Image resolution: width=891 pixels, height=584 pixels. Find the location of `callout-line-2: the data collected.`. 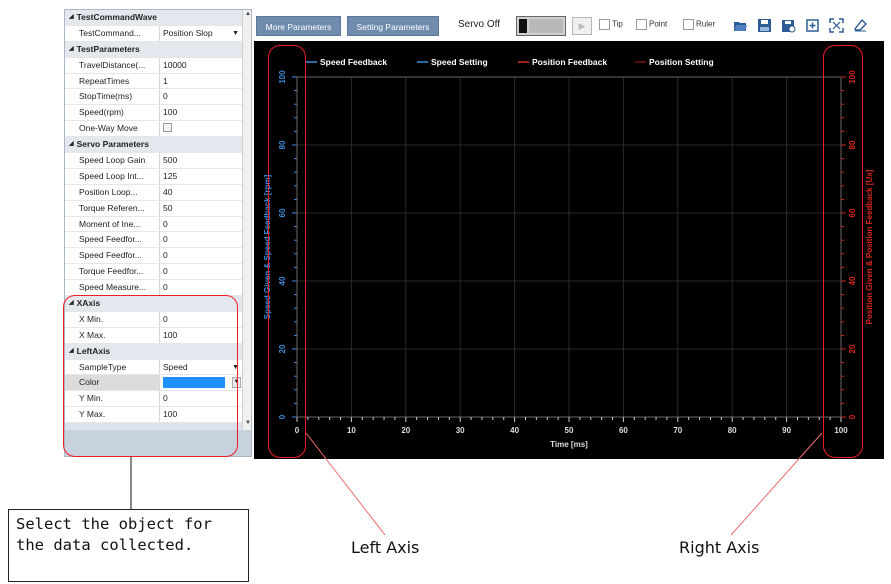

callout-line-2: the data collected. is located at coordinates (105, 545).